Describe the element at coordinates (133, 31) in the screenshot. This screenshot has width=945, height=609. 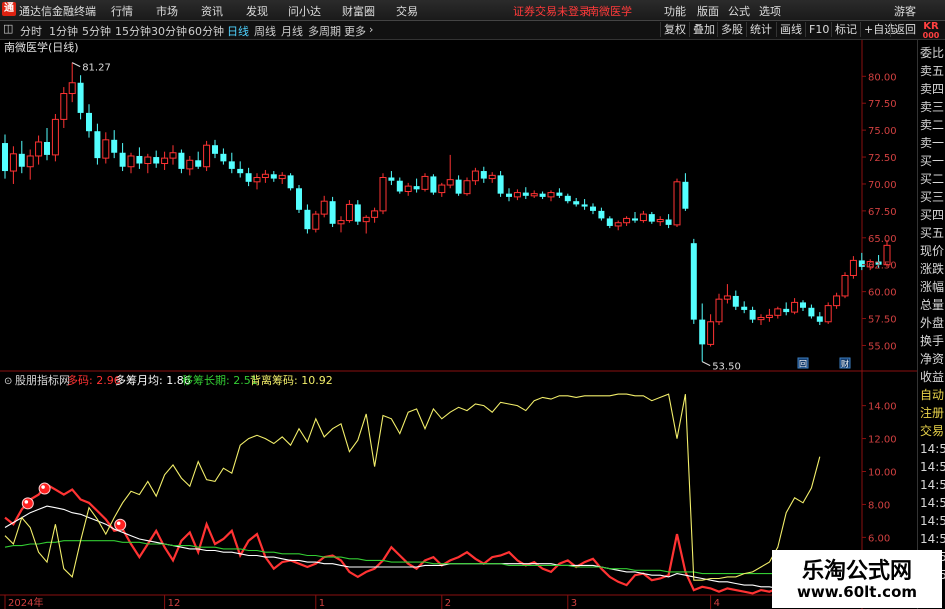
I see `period-15min: 15分钟` at that location.